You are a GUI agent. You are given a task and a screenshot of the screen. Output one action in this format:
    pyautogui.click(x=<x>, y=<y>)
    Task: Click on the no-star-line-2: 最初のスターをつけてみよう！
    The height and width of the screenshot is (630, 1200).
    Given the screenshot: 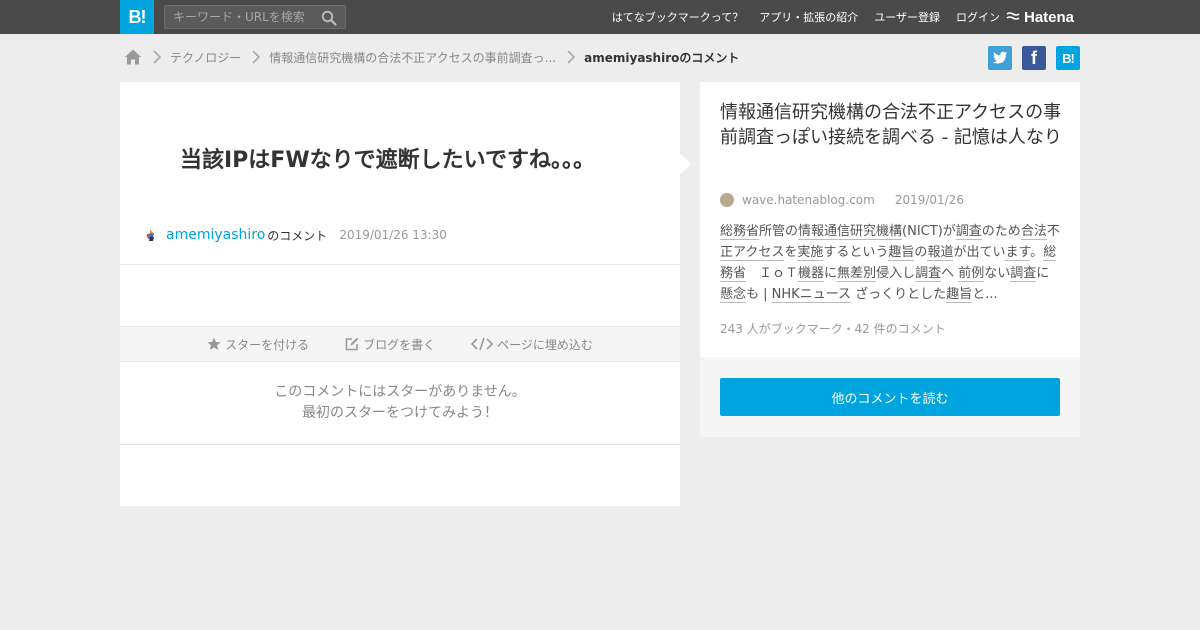 What is the action you would take?
    pyautogui.click(x=400, y=413)
    